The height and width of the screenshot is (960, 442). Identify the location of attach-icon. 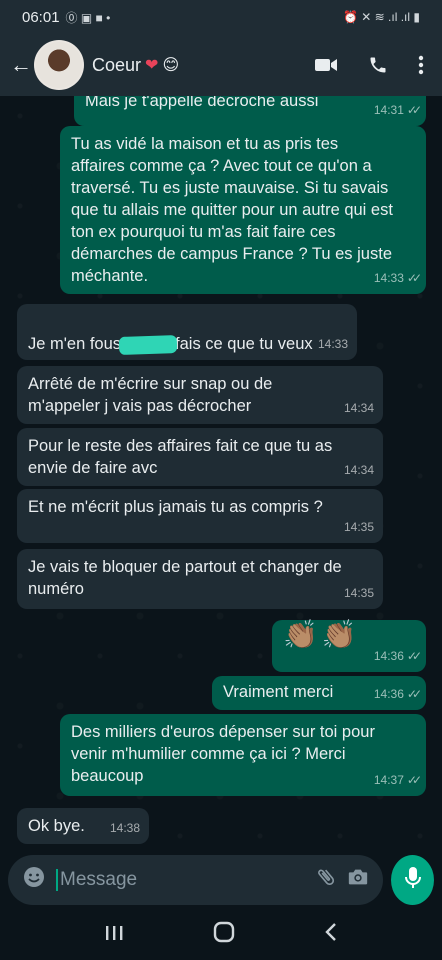
(326, 880).